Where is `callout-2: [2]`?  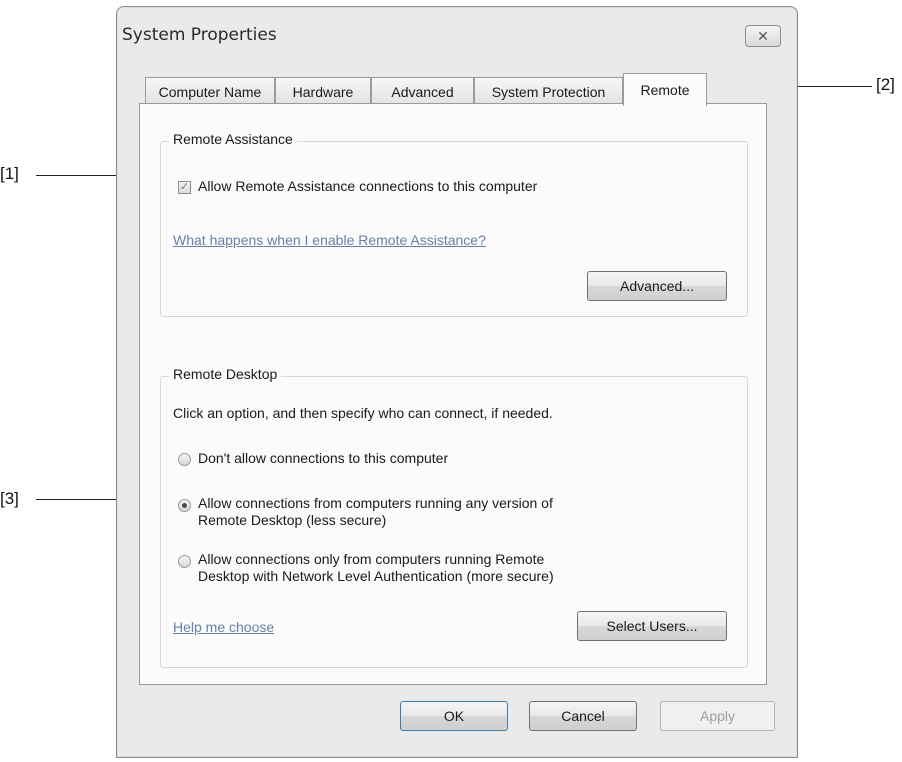
callout-2: [2] is located at coordinates (885, 84).